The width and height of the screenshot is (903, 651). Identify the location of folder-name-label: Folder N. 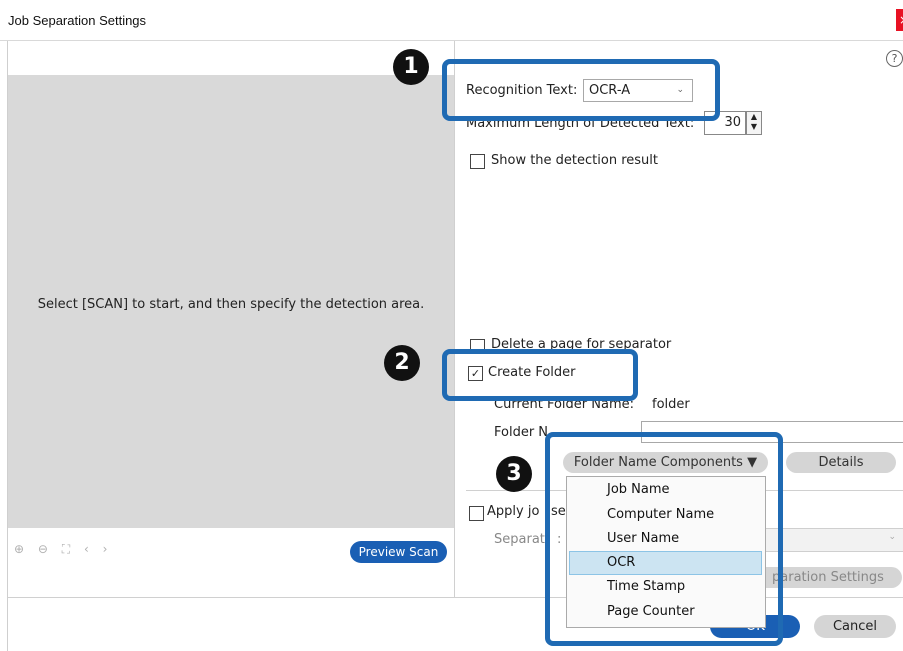
(521, 432).